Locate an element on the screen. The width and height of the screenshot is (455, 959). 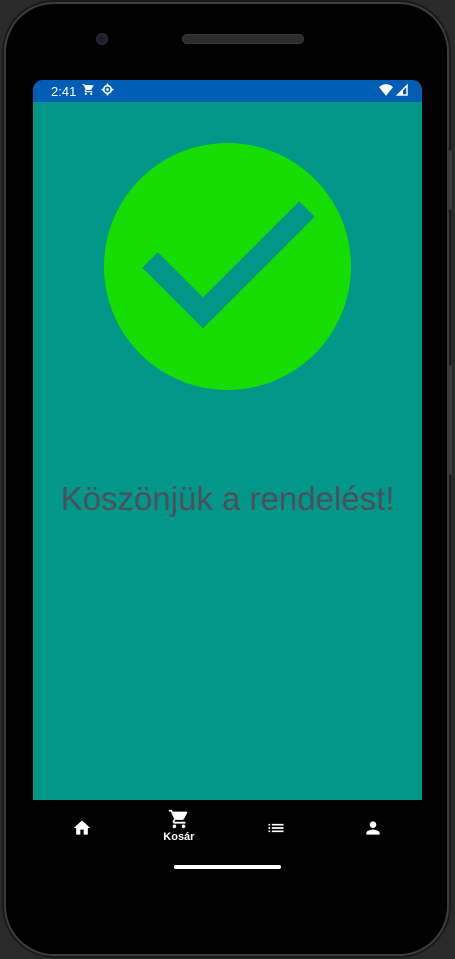
nav-item-home is located at coordinates (81, 830).